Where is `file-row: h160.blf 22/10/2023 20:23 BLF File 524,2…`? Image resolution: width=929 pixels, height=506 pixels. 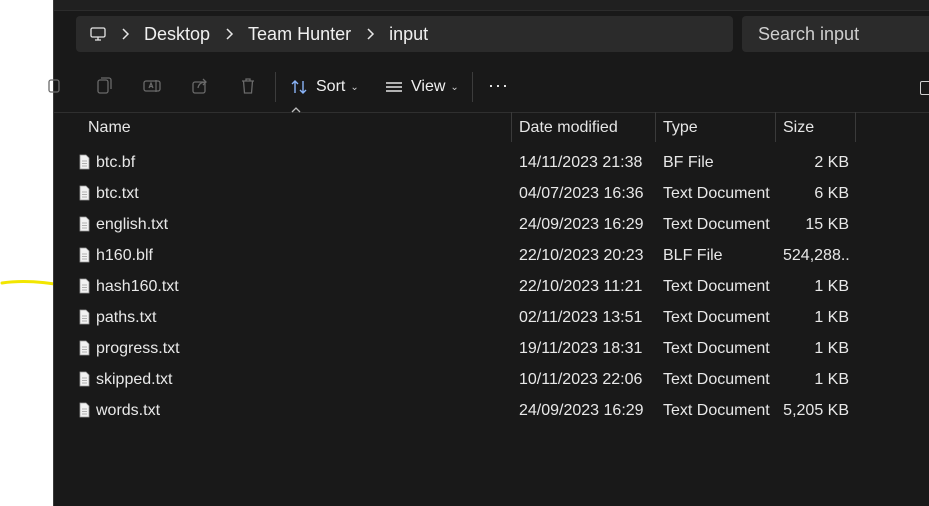
file-row: h160.blf 22/10/2023 20:23 BLF File 524,2… is located at coordinates (491, 258).